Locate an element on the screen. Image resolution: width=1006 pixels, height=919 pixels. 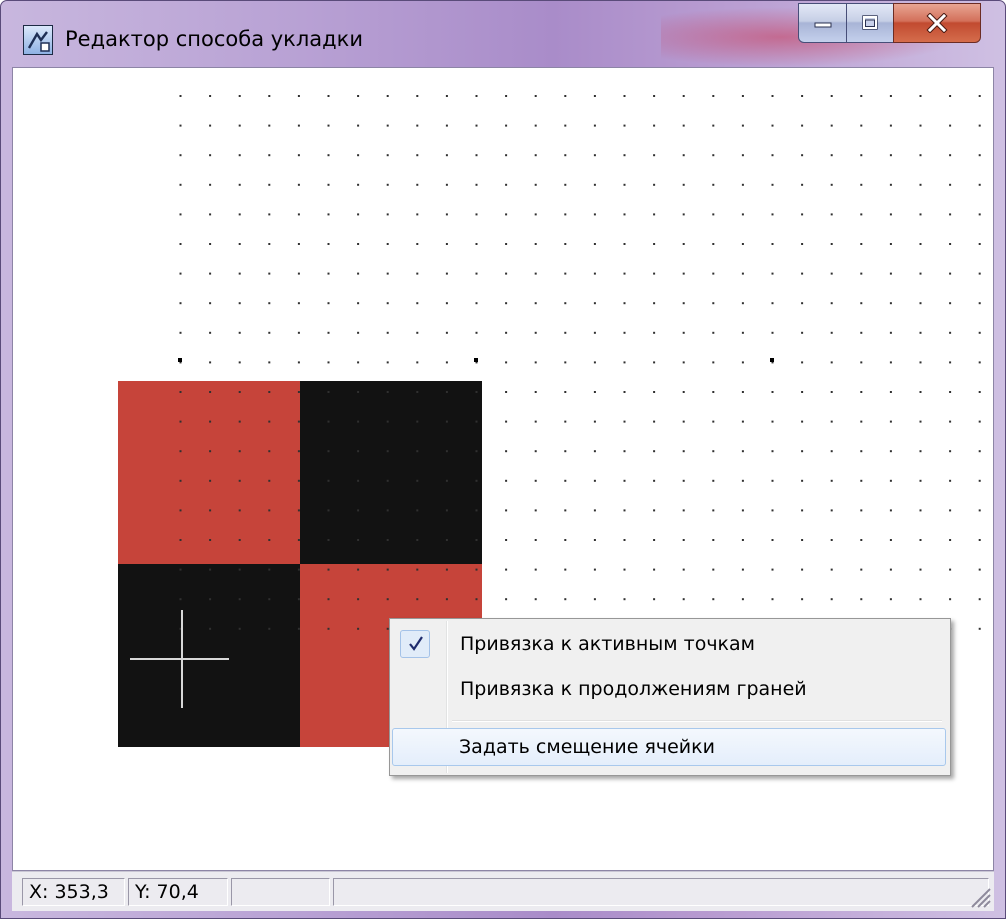
menu-item-snap-active-points: Привязка к активным точкам is located at coordinates (669, 644).